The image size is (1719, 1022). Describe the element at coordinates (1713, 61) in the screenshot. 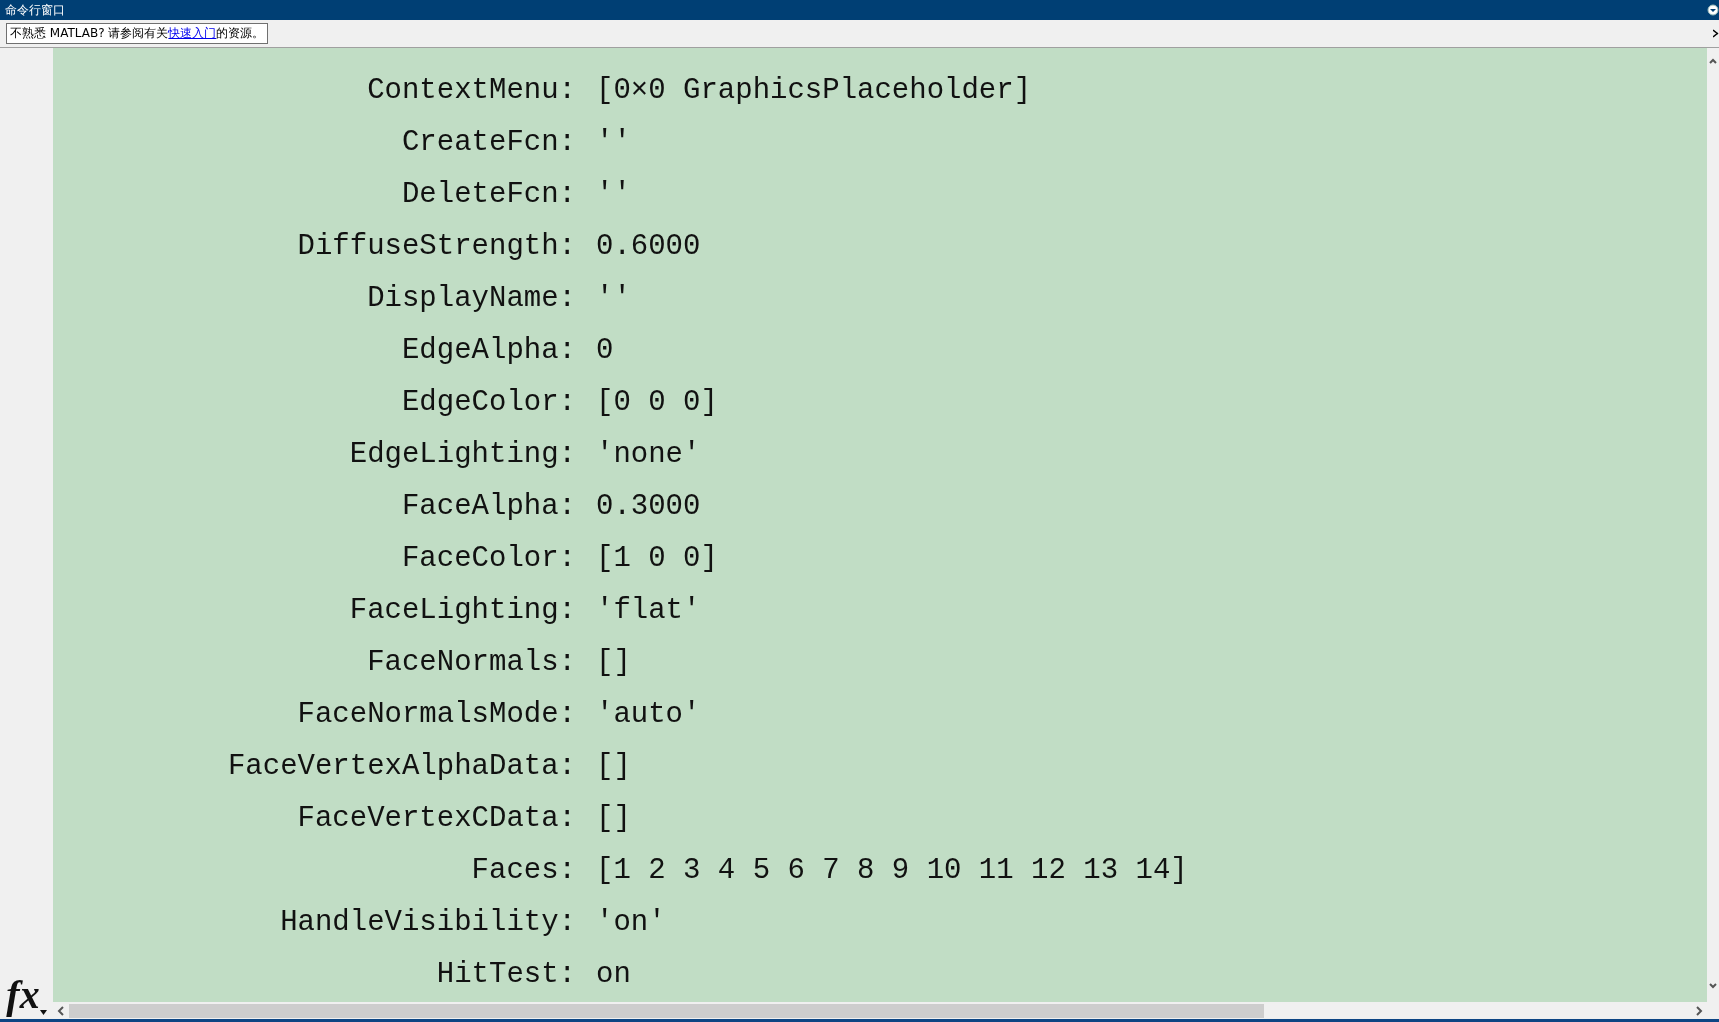

I see `scroll-up-icon` at that location.